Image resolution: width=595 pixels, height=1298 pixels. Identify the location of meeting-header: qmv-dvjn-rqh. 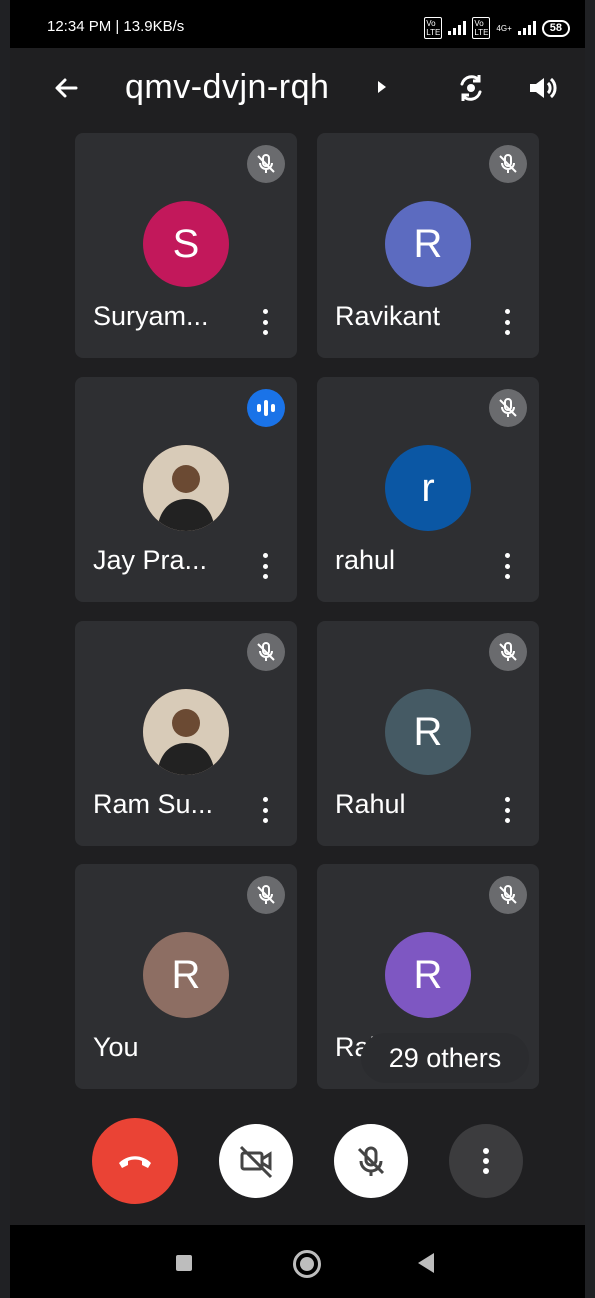
(297, 90).